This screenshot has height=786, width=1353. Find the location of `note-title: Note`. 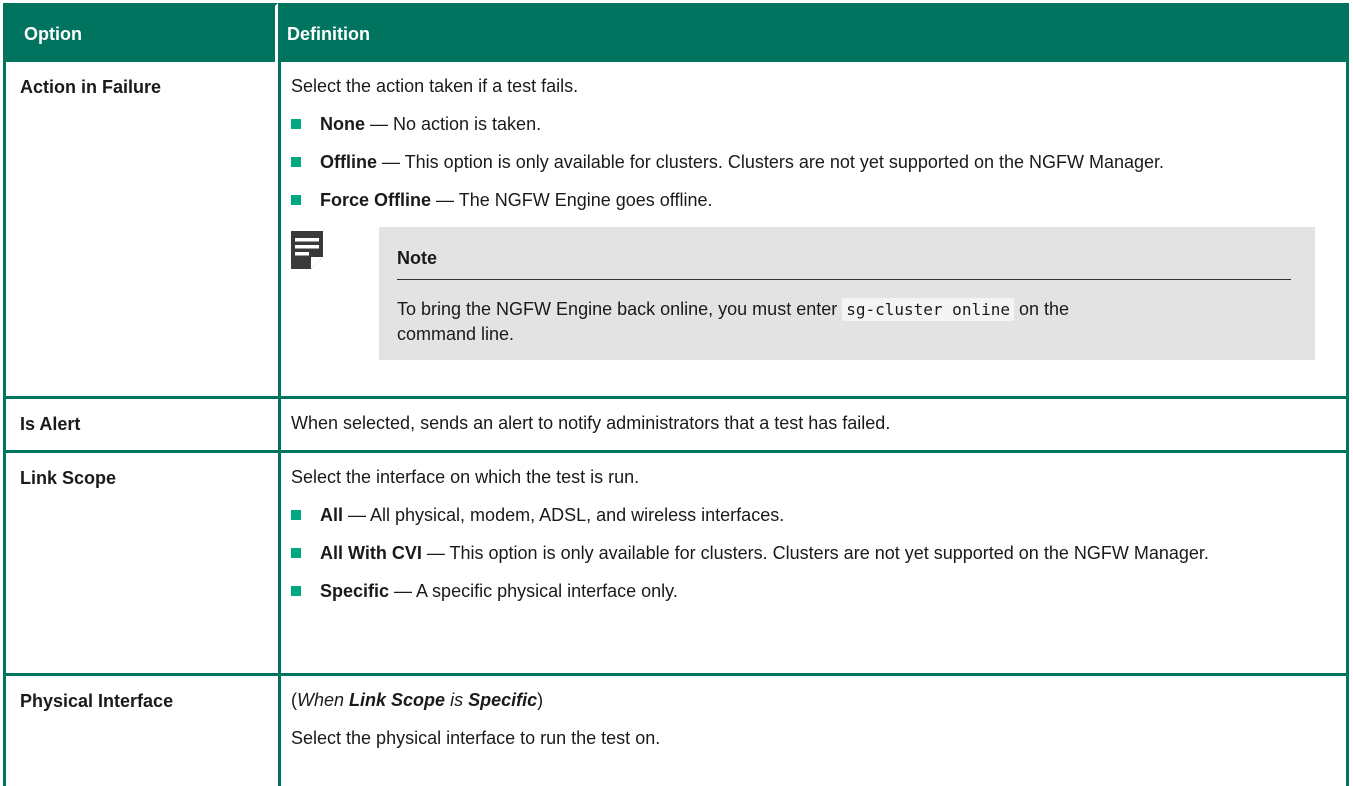

note-title: Note is located at coordinates (844, 263).